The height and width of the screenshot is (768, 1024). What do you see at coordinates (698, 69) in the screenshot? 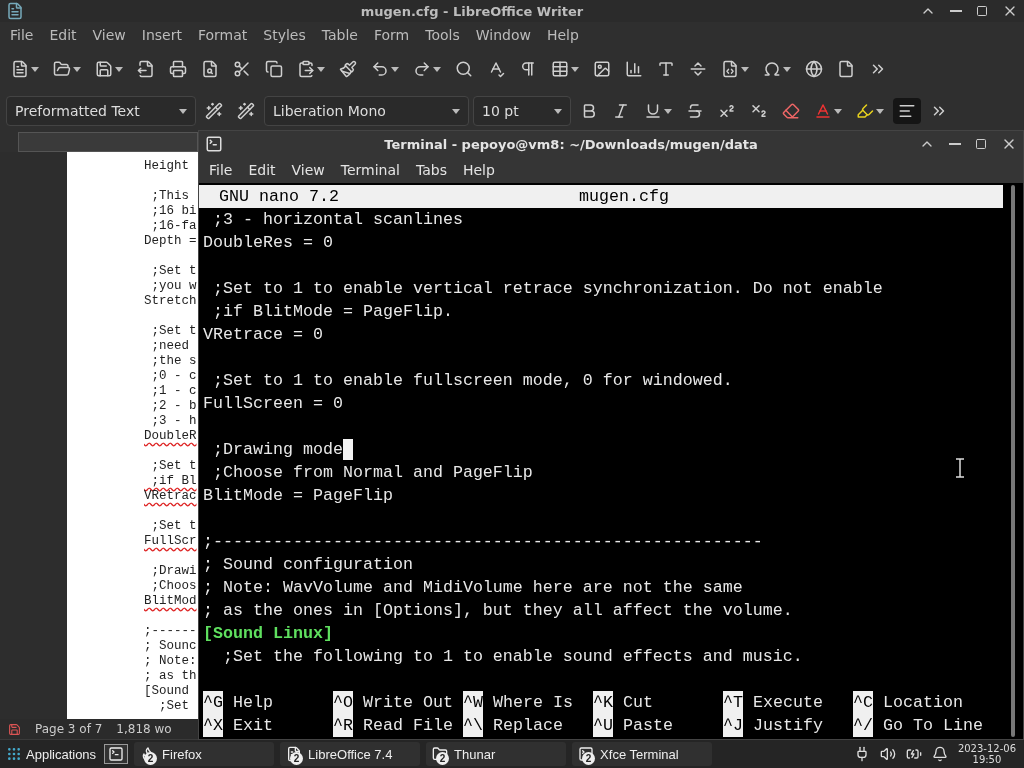
I see `page-break-icon` at bounding box center [698, 69].